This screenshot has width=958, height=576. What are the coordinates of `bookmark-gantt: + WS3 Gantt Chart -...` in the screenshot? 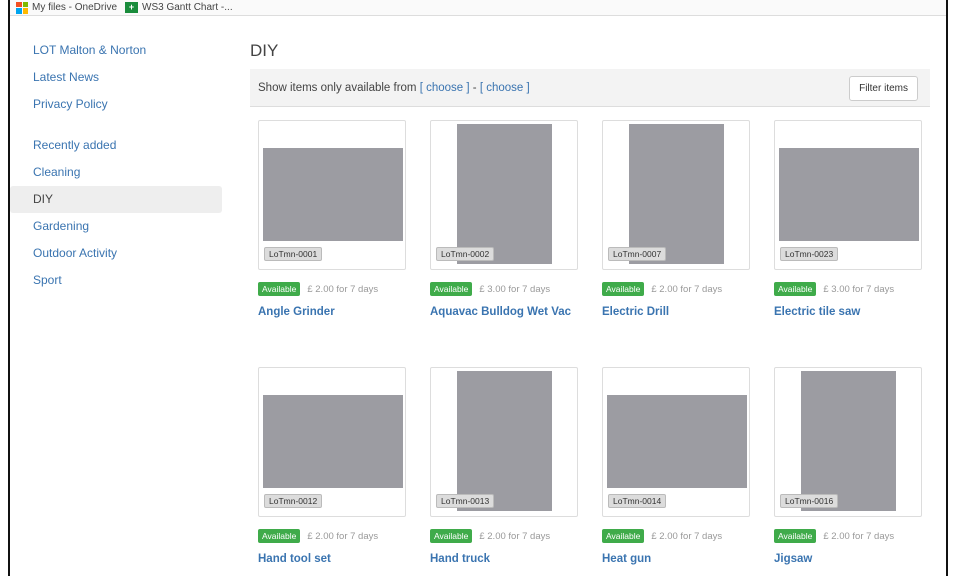 It's located at (179, 7).